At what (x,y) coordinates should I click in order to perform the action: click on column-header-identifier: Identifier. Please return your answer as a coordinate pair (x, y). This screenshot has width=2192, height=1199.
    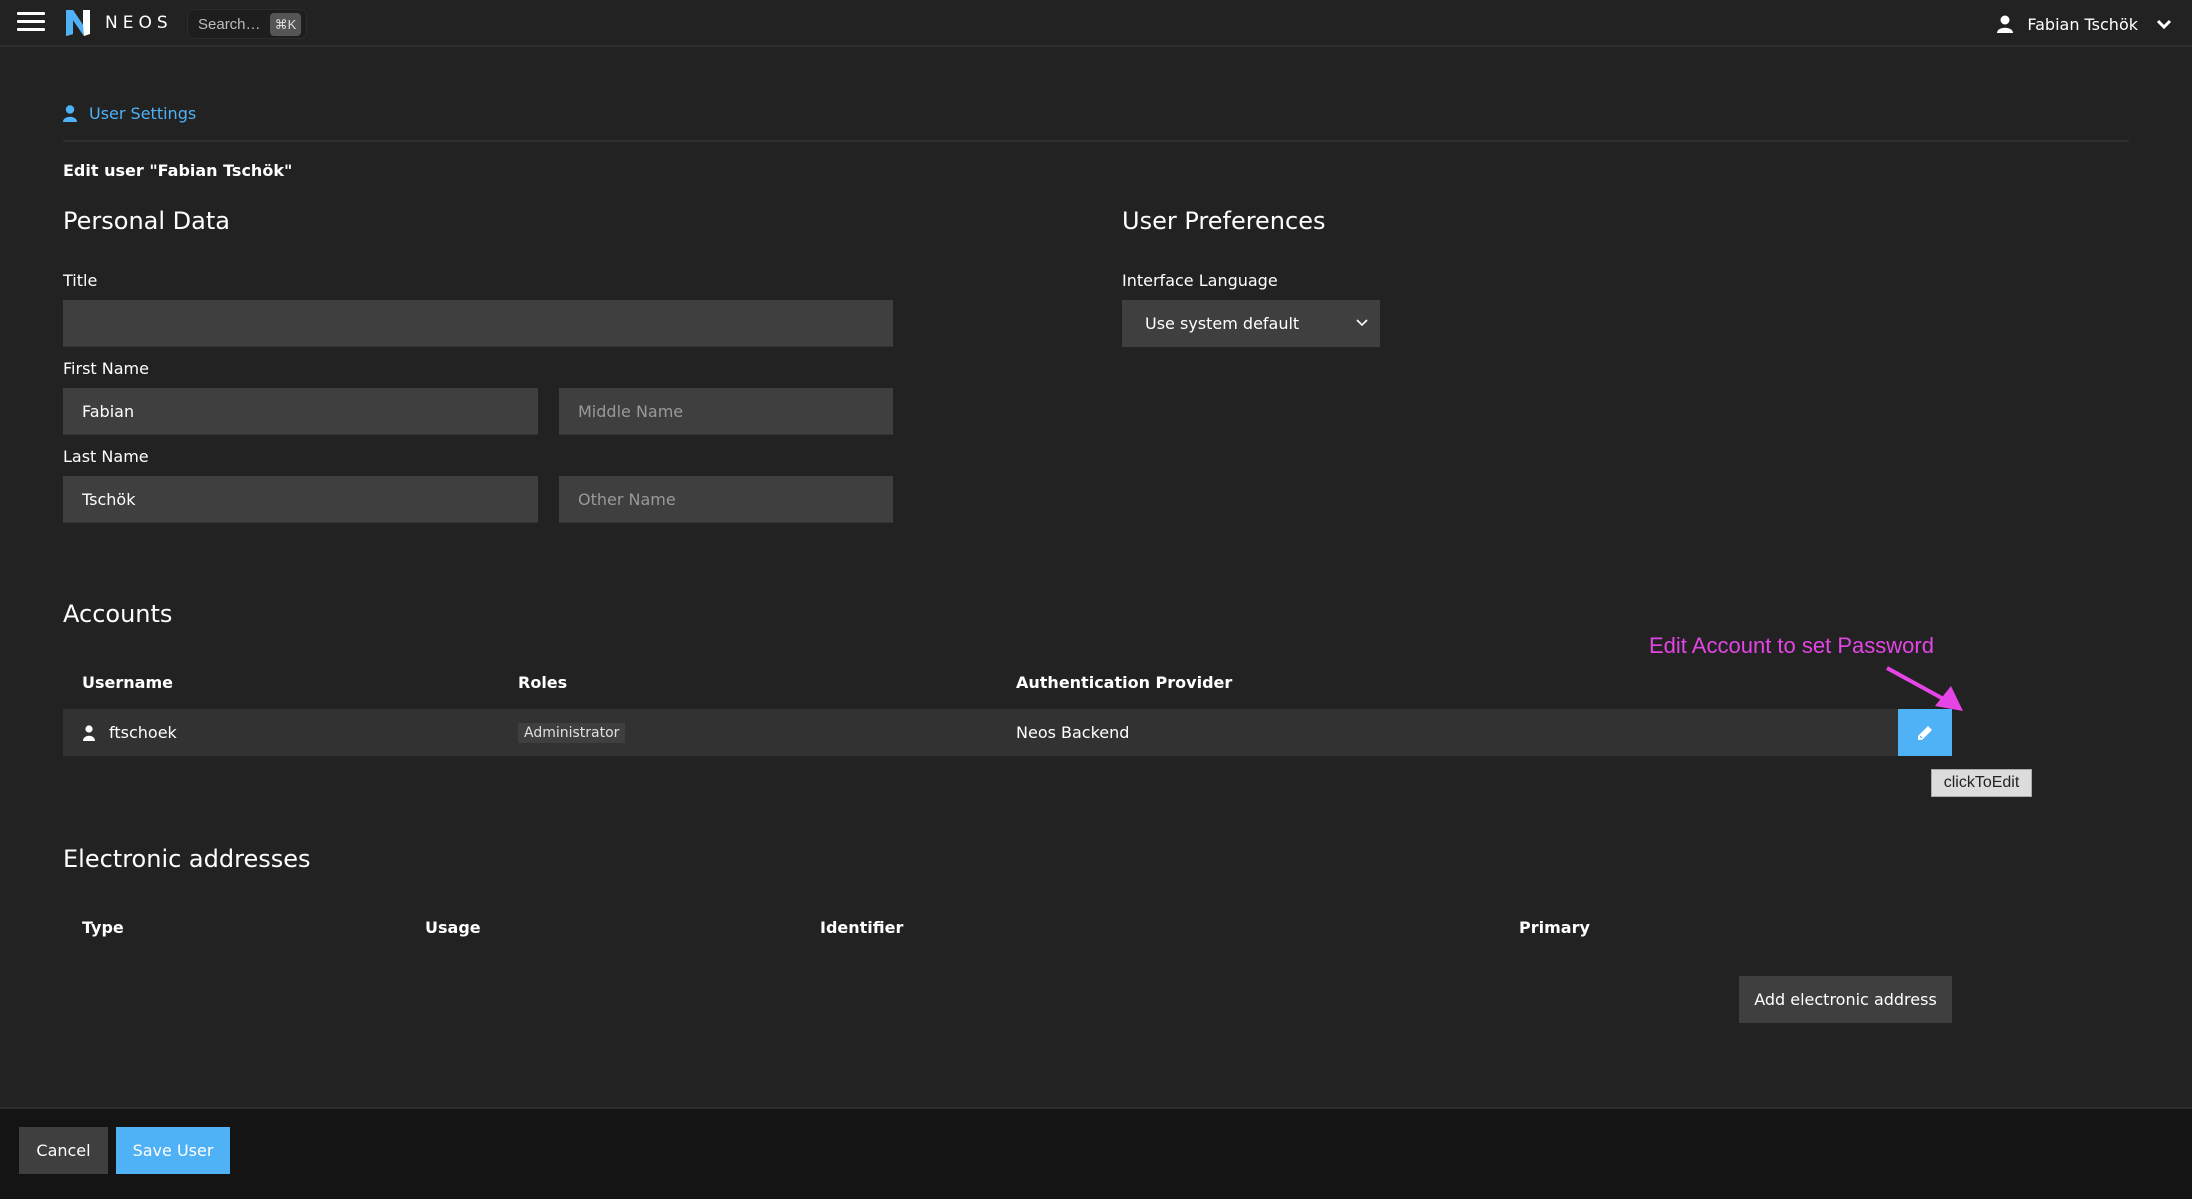
    Looking at the image, I should click on (862, 927).